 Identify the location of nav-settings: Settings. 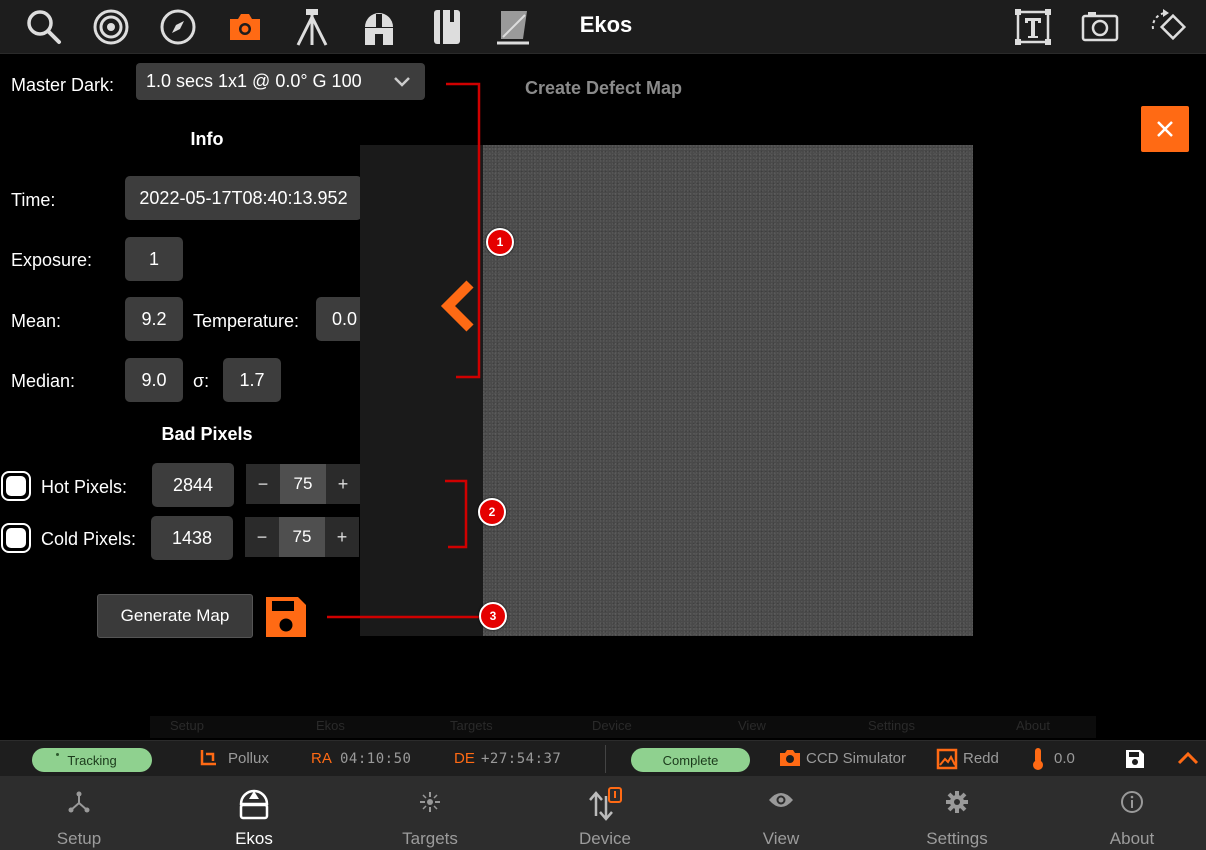
(957, 813).